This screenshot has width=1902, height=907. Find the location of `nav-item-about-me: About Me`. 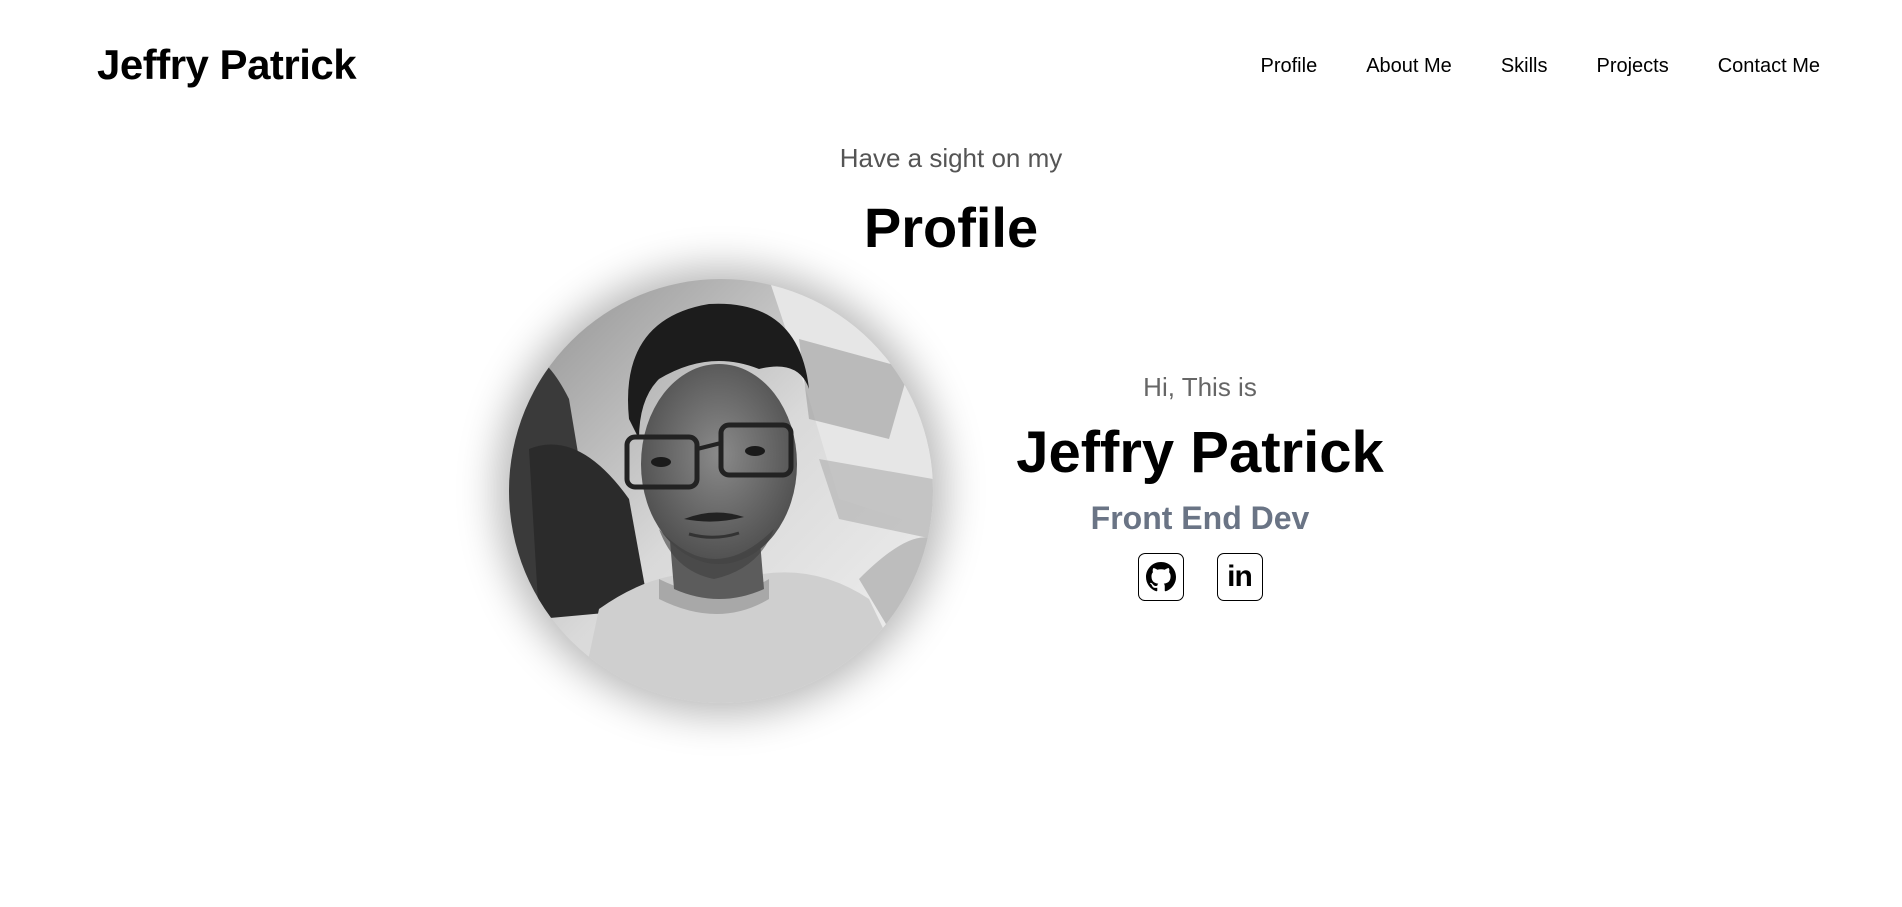

nav-item-about-me: About Me is located at coordinates (1409, 66).